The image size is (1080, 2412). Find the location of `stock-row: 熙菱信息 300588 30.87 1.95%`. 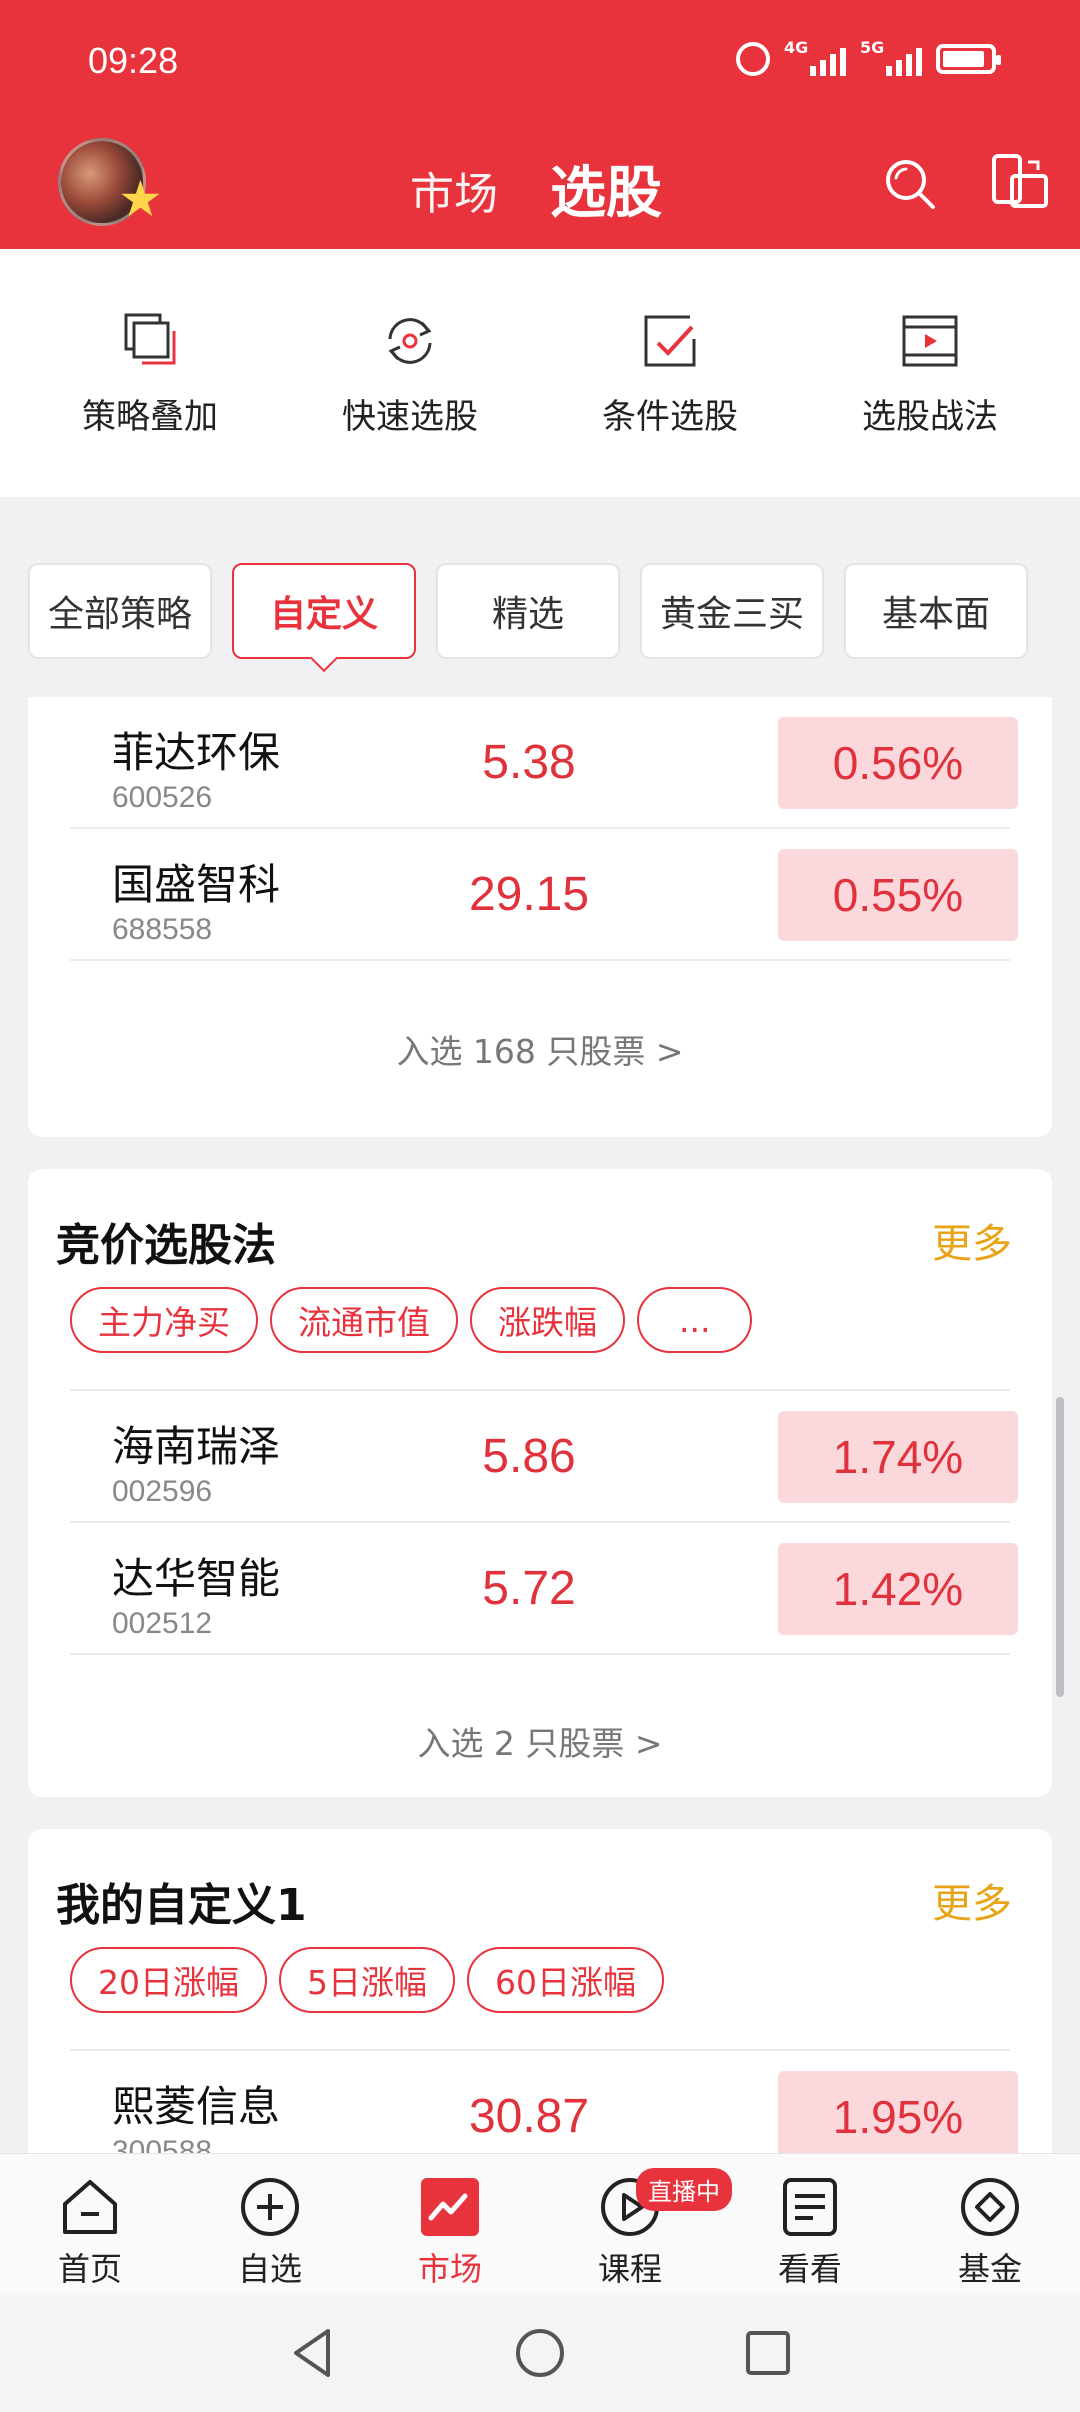

stock-row: 熙菱信息 300588 30.87 1.95% is located at coordinates (544, 2101).